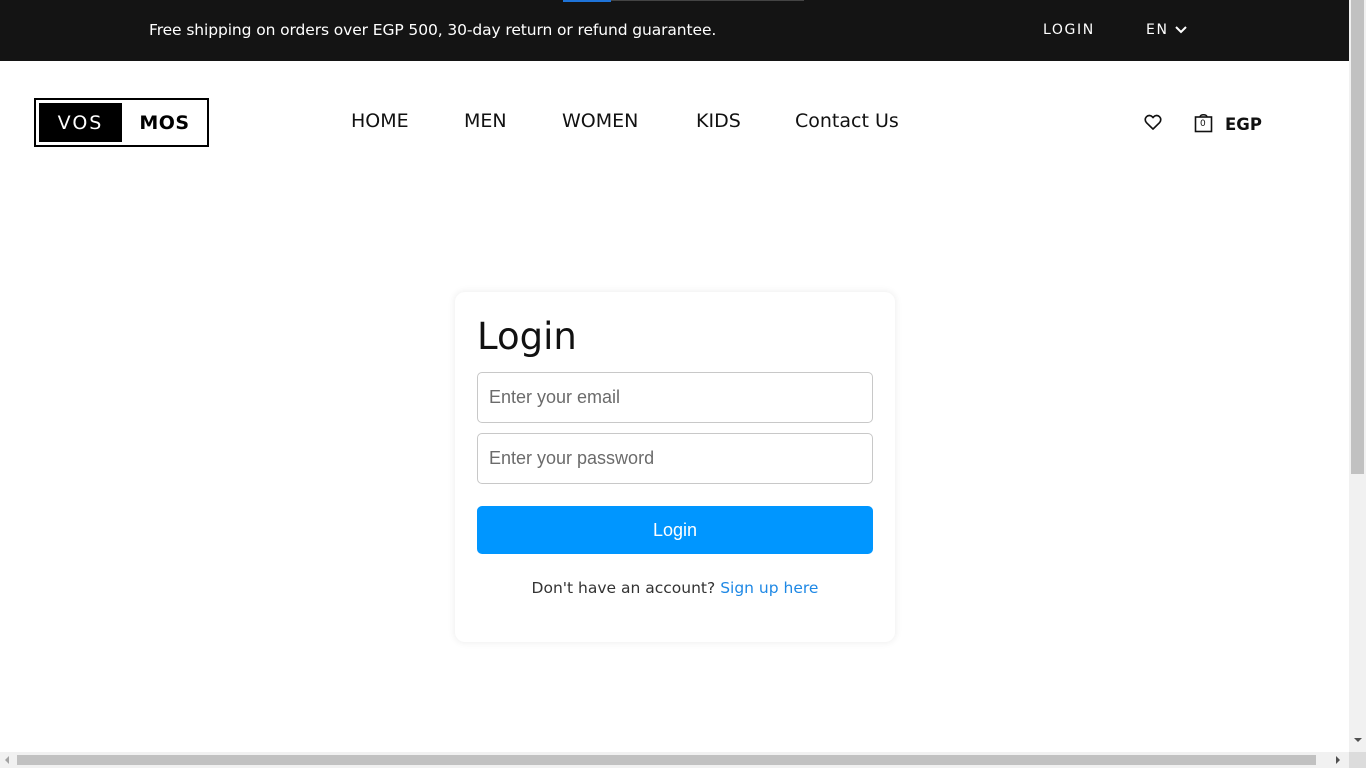 The height and width of the screenshot is (768, 1366). Describe the element at coordinates (1358, 740) in the screenshot. I see `scroll-down-icon` at that location.